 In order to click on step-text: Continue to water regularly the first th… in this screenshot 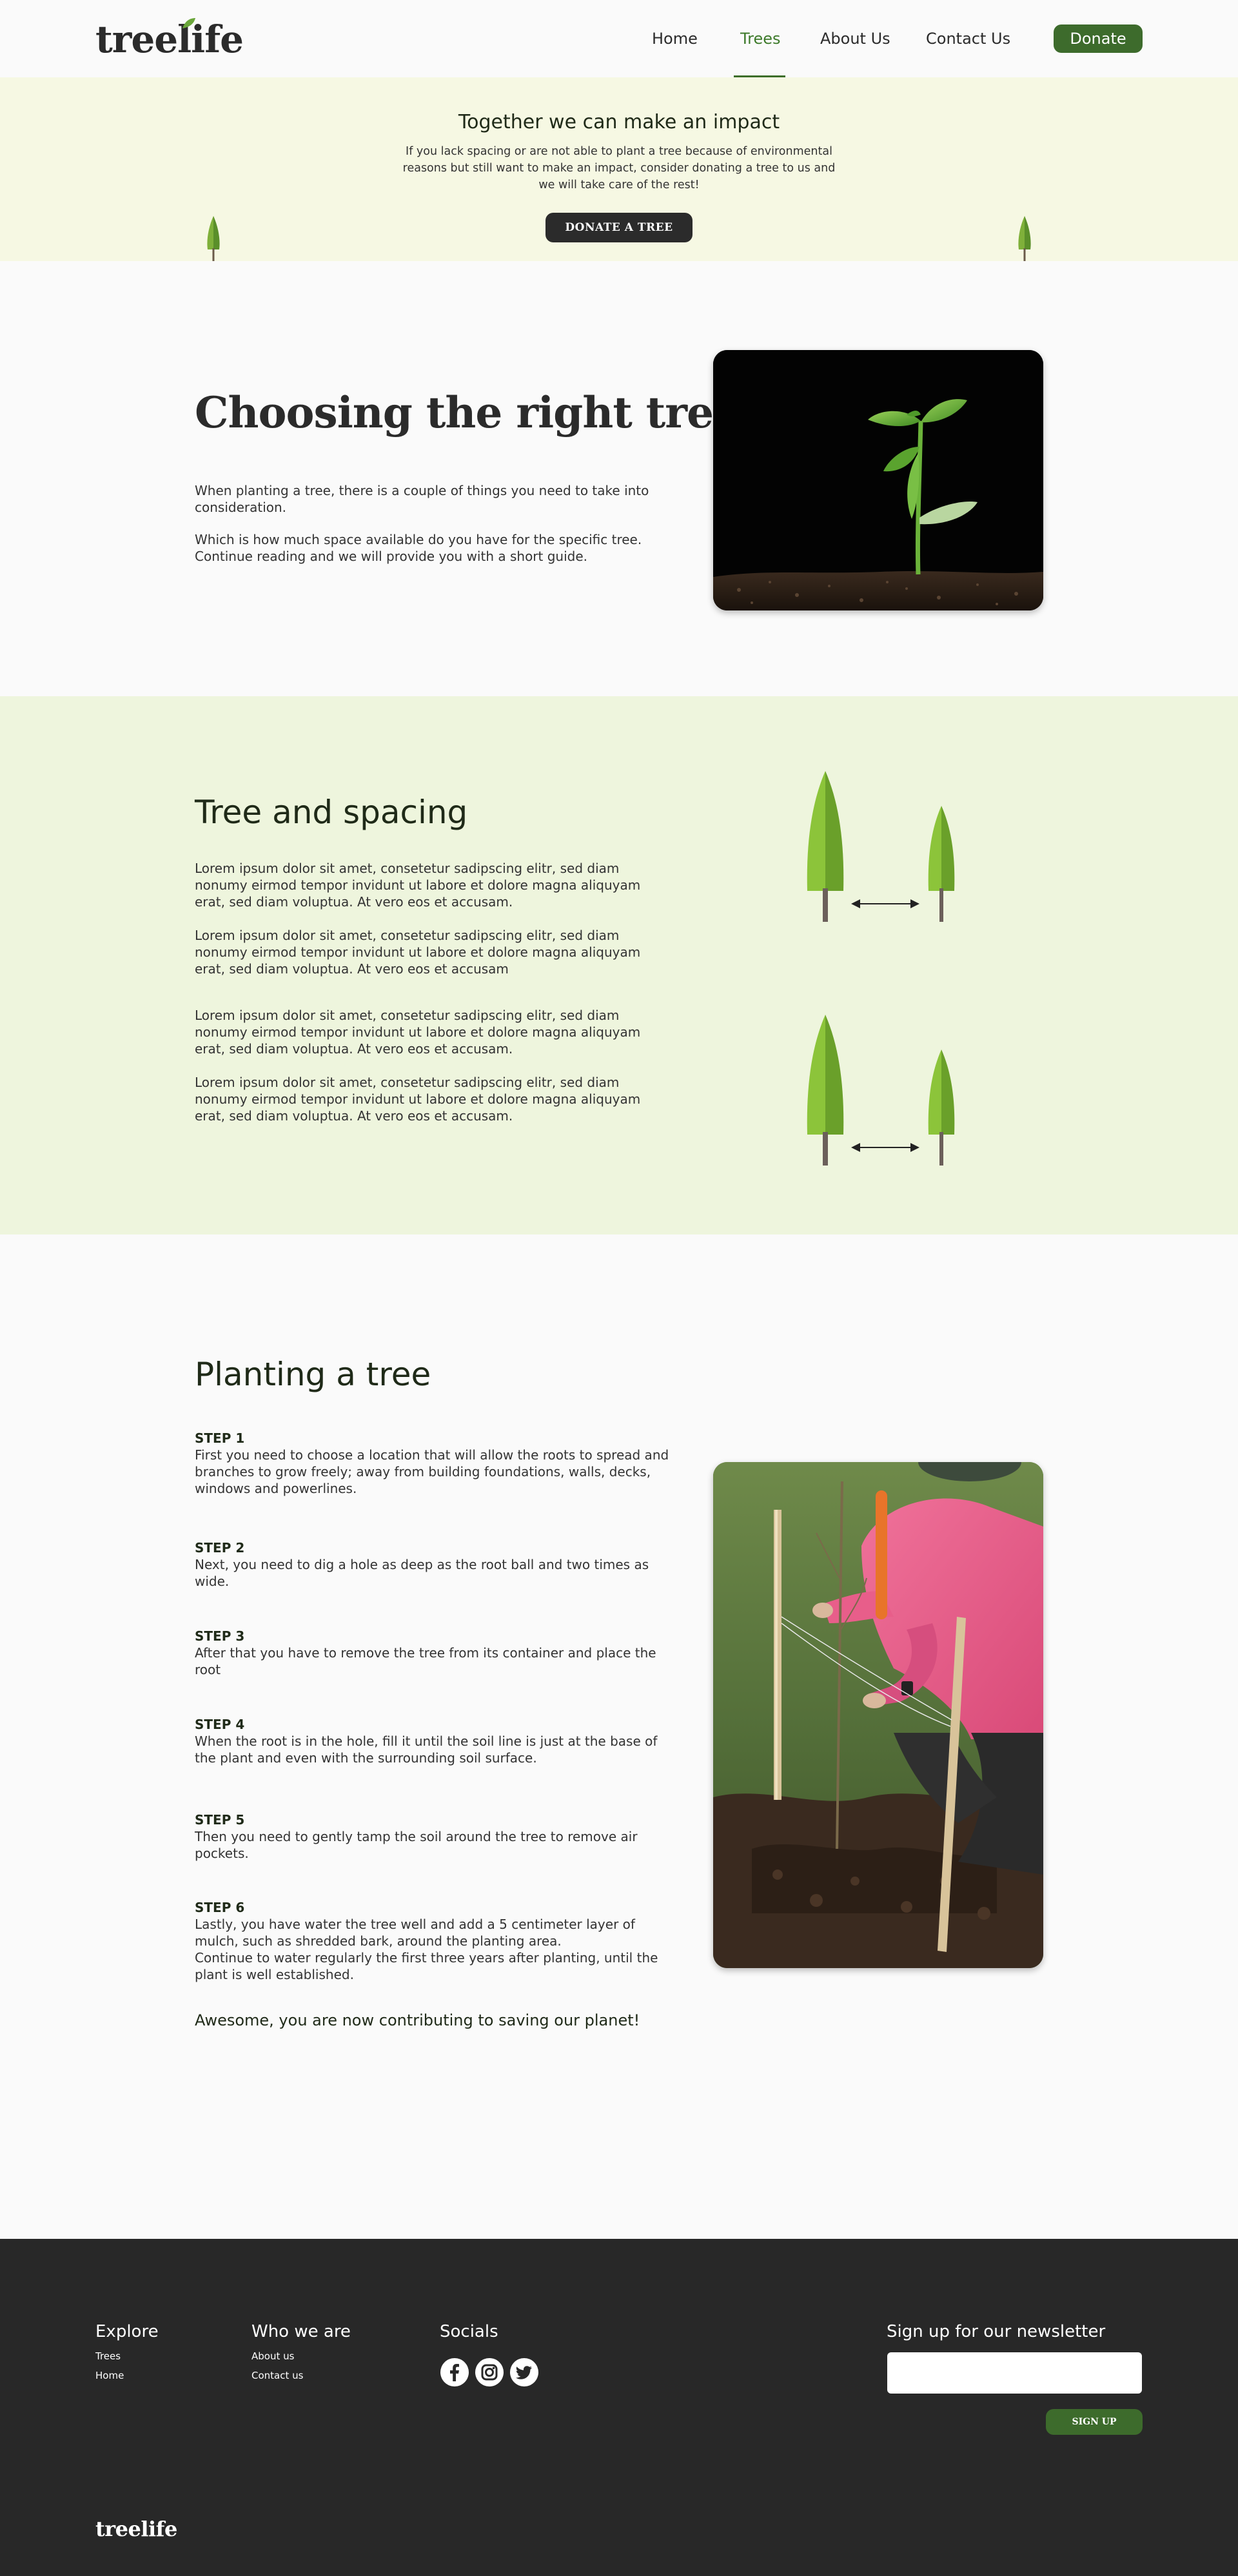, I will do `click(426, 1966)`.